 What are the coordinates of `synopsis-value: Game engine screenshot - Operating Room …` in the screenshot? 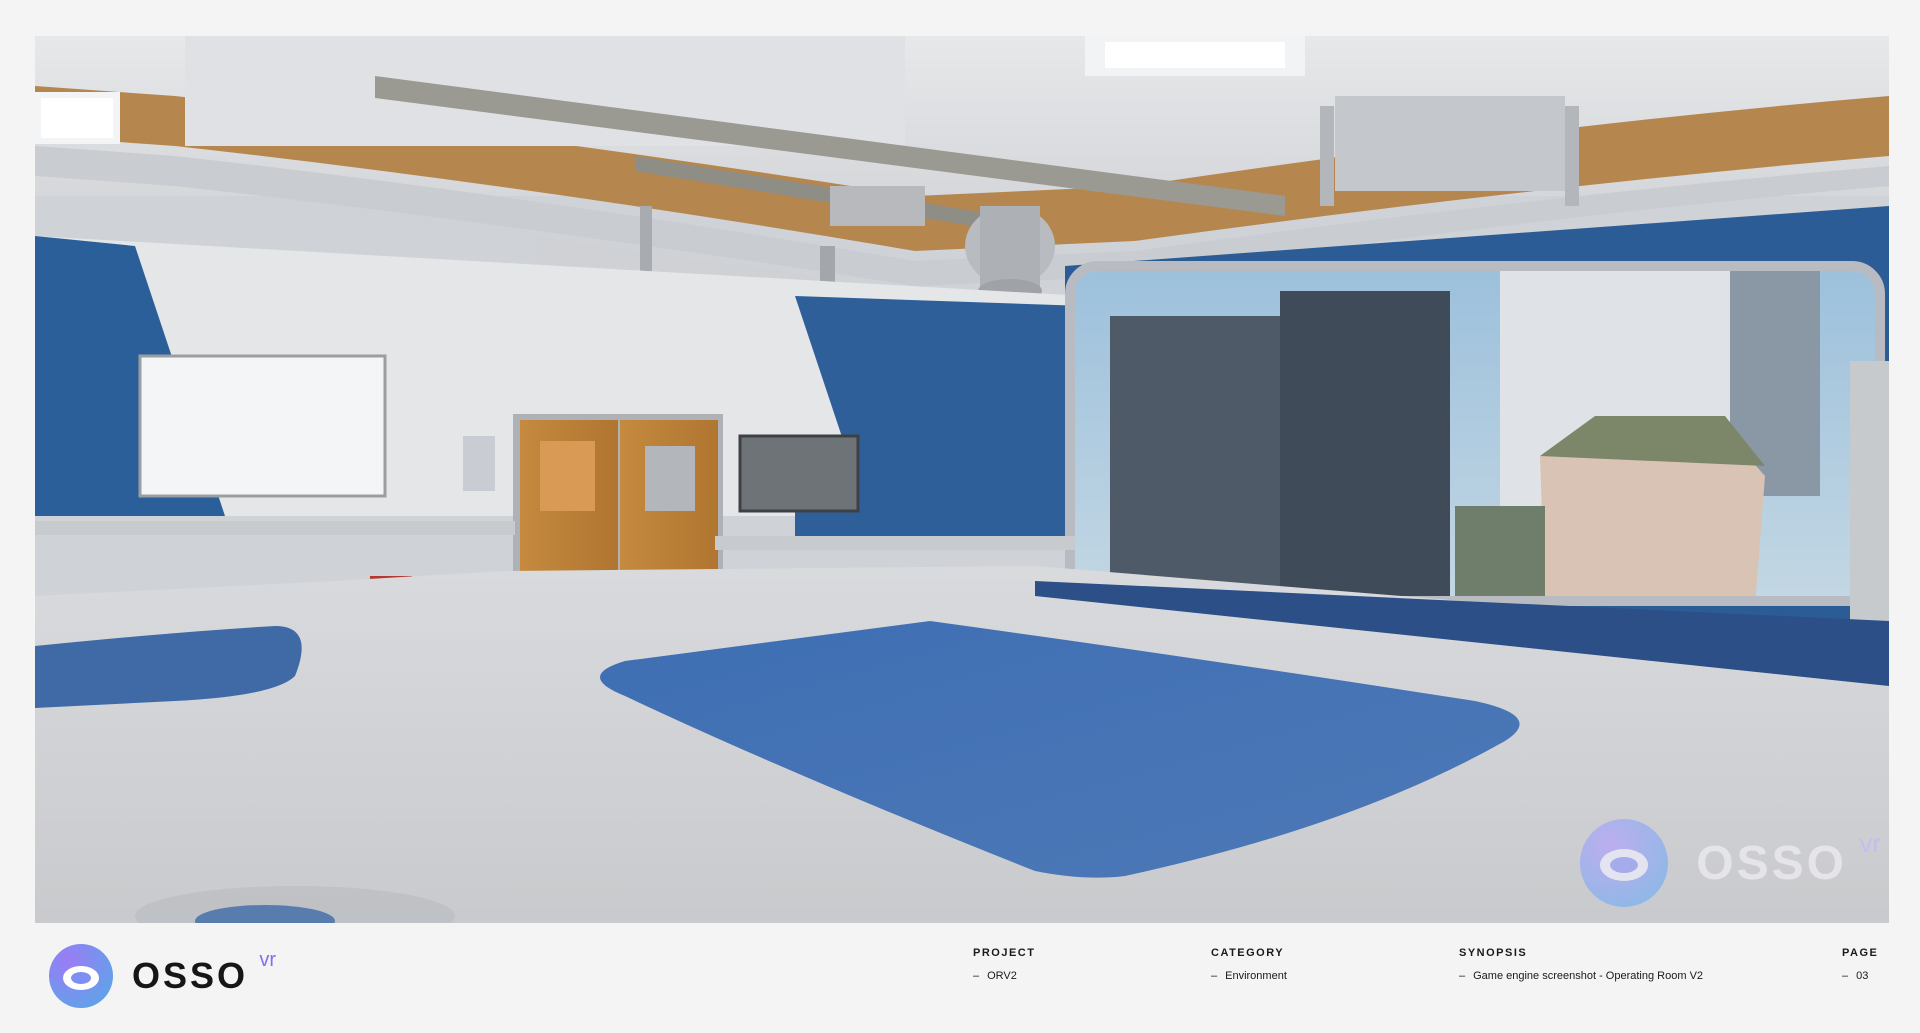 It's located at (1588, 976).